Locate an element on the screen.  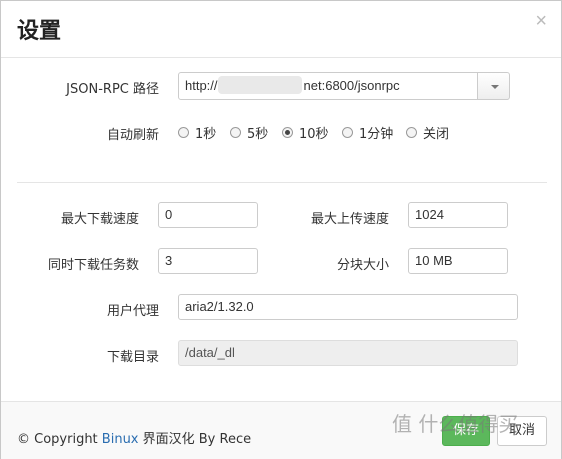
dialog-footer: © Copyright Binux 界面汉化 By Rece 保存 取消 is located at coordinates (281, 430).